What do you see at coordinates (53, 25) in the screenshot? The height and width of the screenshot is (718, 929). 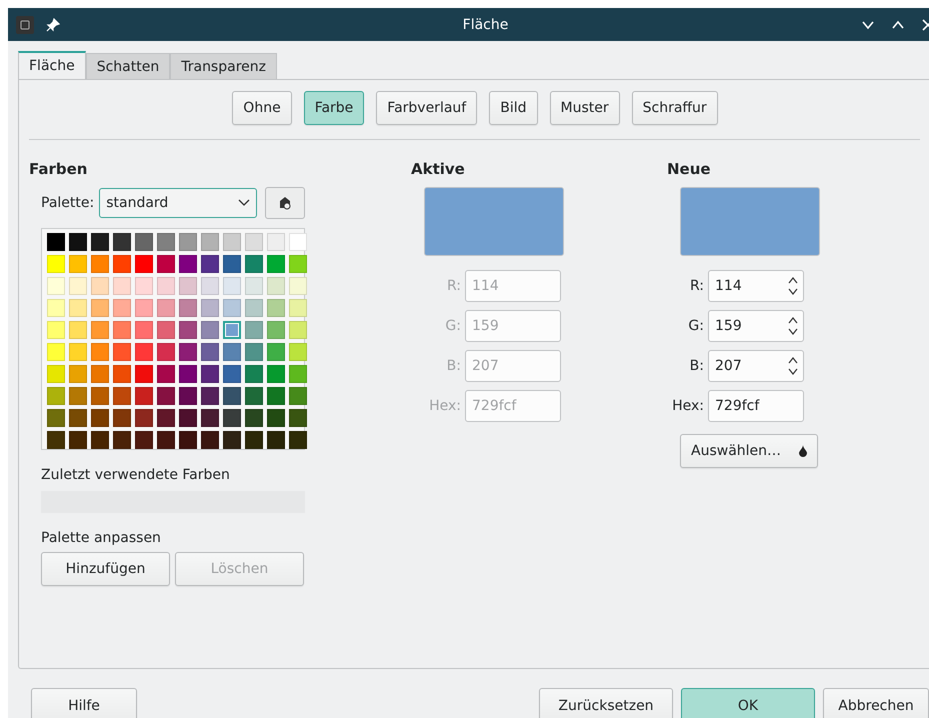 I see `pin-icon` at bounding box center [53, 25].